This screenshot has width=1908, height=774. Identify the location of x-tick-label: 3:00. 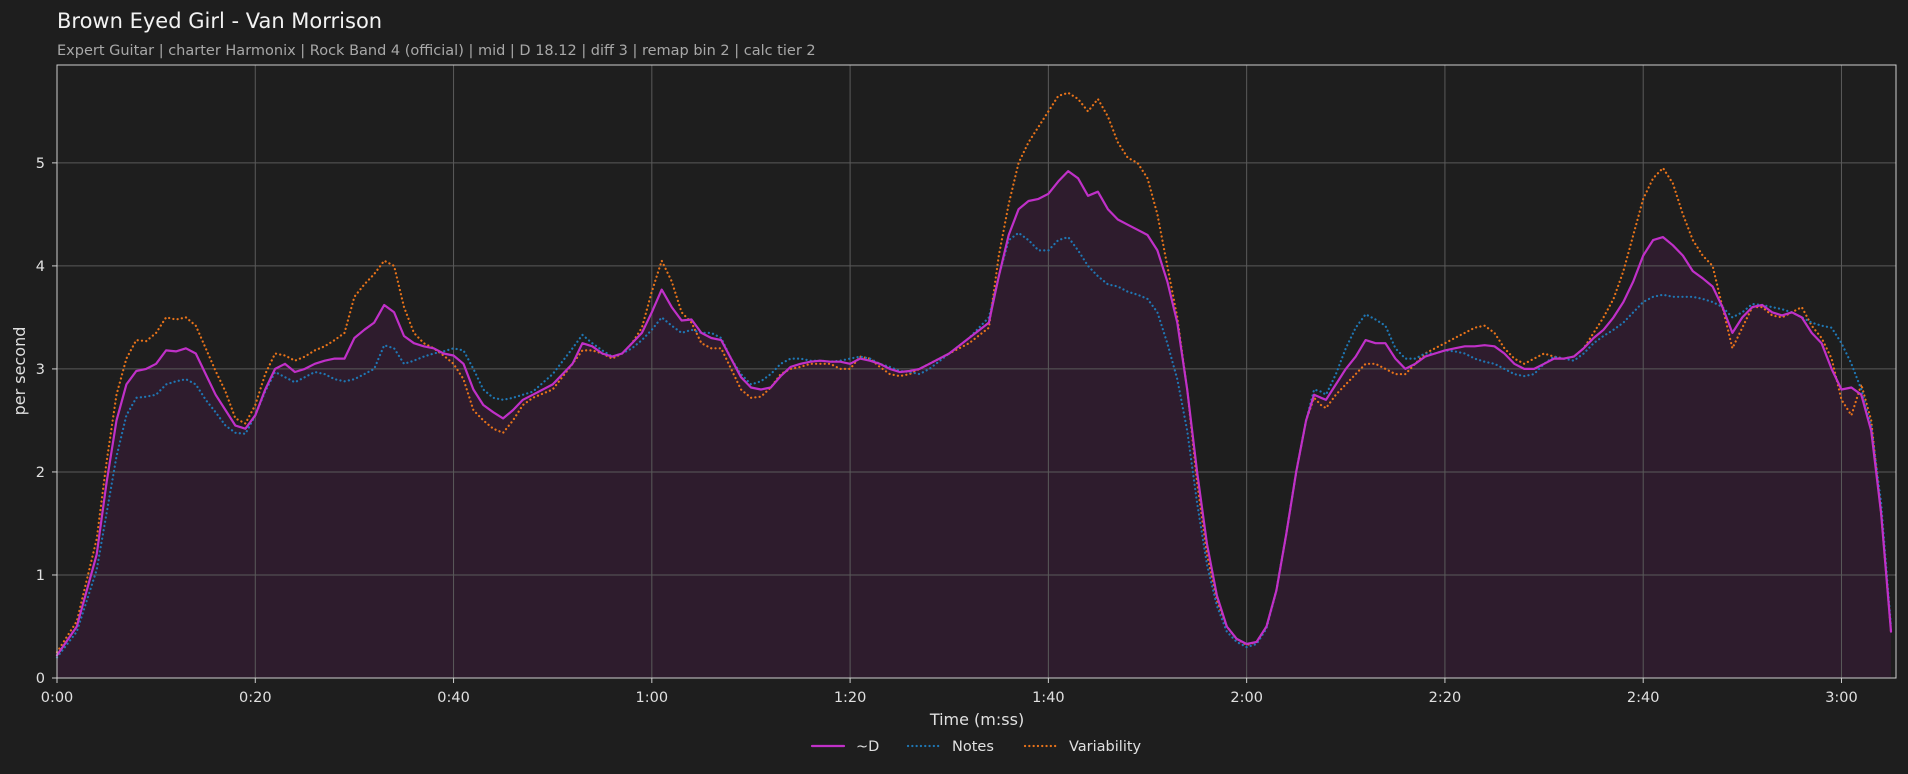
(1841, 698).